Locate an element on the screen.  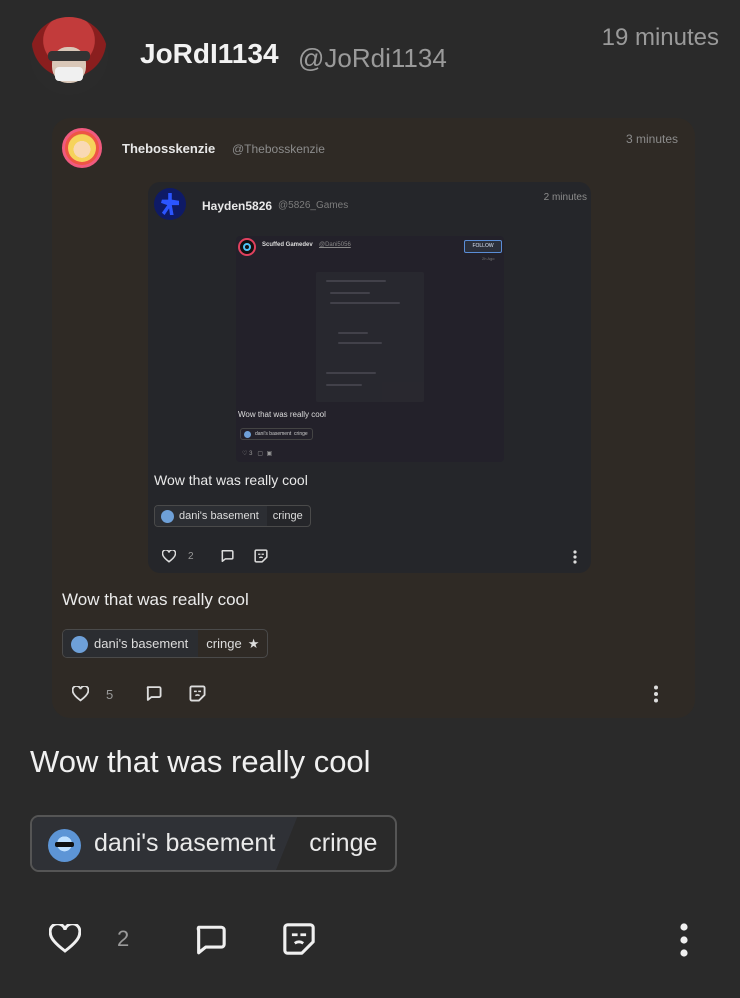
author-handle: @JoRdi1134 is located at coordinates (372, 58).